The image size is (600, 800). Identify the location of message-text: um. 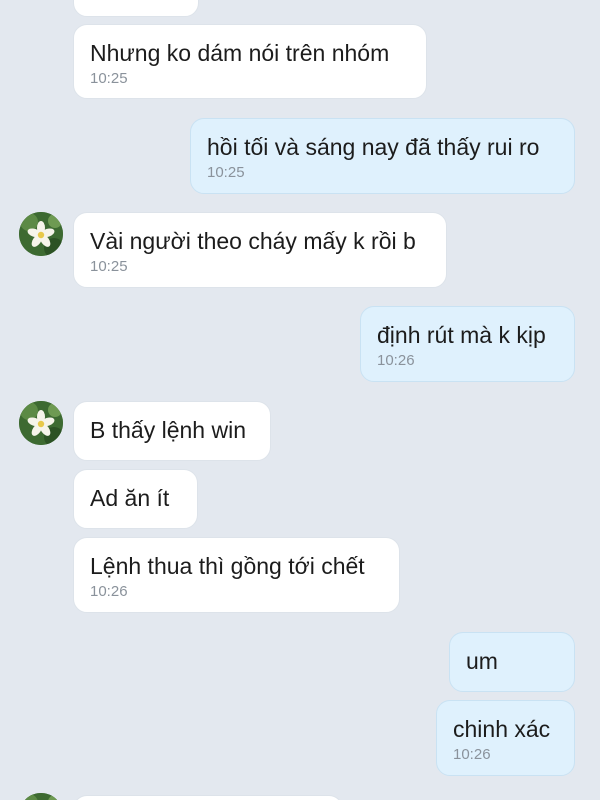
(482, 661).